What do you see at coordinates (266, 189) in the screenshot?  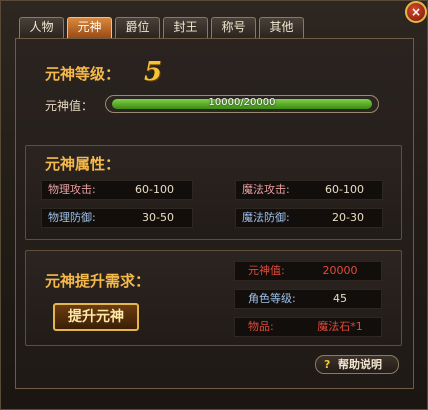 I see `attr-label: 魔法攻击:` at bounding box center [266, 189].